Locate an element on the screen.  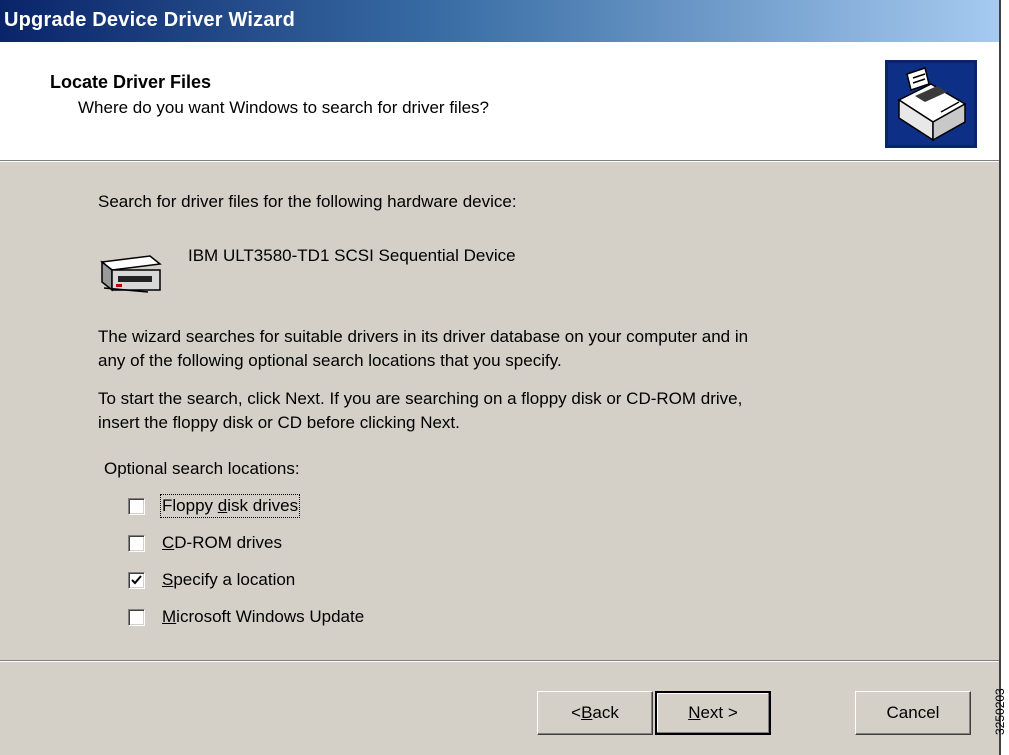
figure-number: 3250203 is located at coordinates (1000, 711).